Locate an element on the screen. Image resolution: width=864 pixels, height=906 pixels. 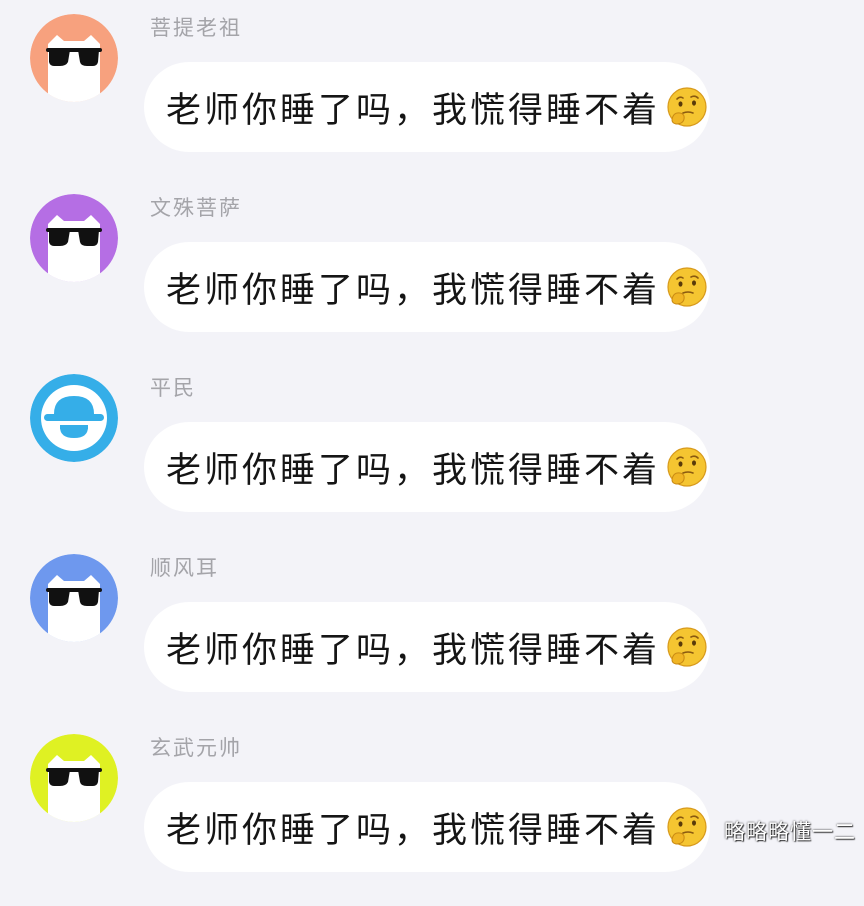
sender-name: 玄武元帅 is located at coordinates (196, 748).